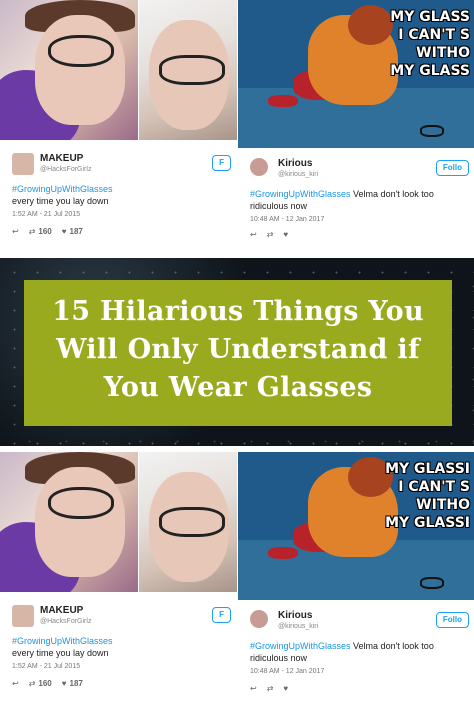 The height and width of the screenshot is (711, 474). What do you see at coordinates (356, 526) in the screenshot?
I see `velma-cartoon-image: MY GLASSI I CAN'T S WITHO MY GLASSI` at bounding box center [356, 526].